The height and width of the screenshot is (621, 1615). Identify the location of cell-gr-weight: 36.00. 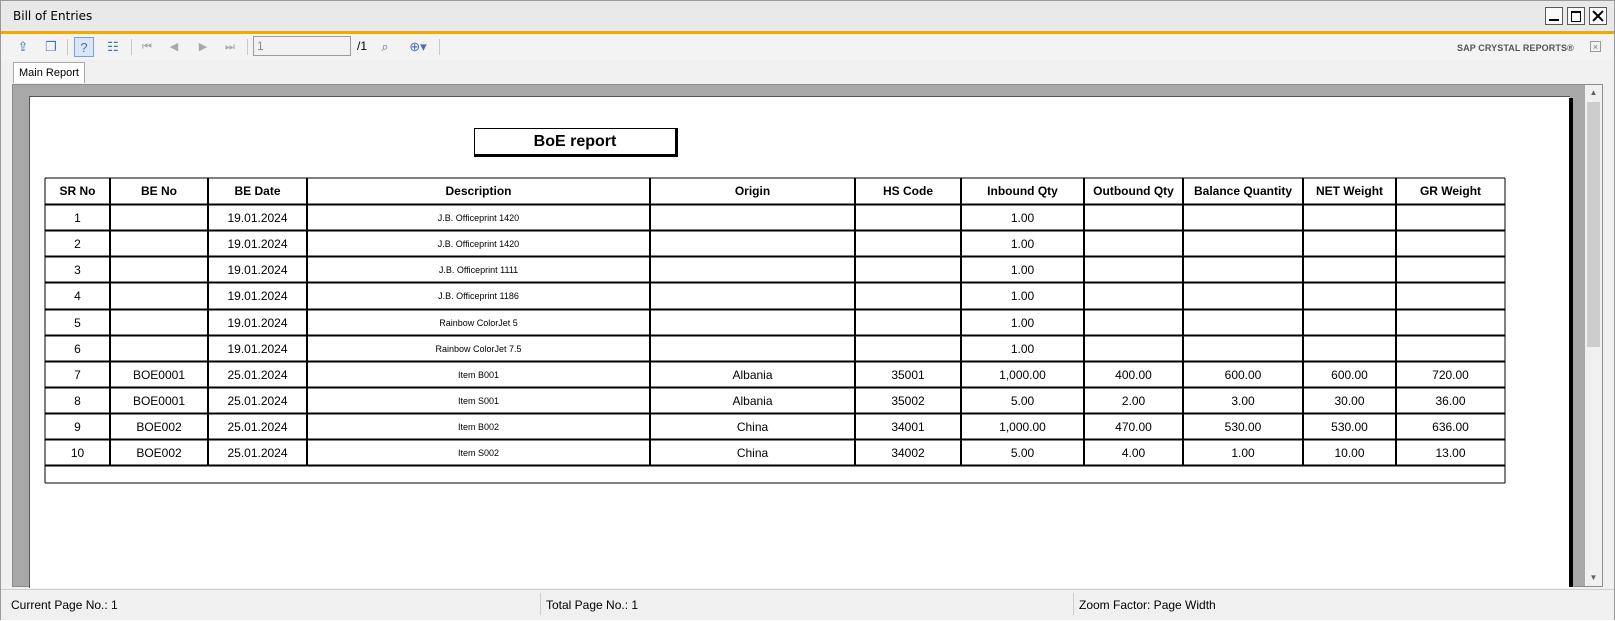
(1450, 401).